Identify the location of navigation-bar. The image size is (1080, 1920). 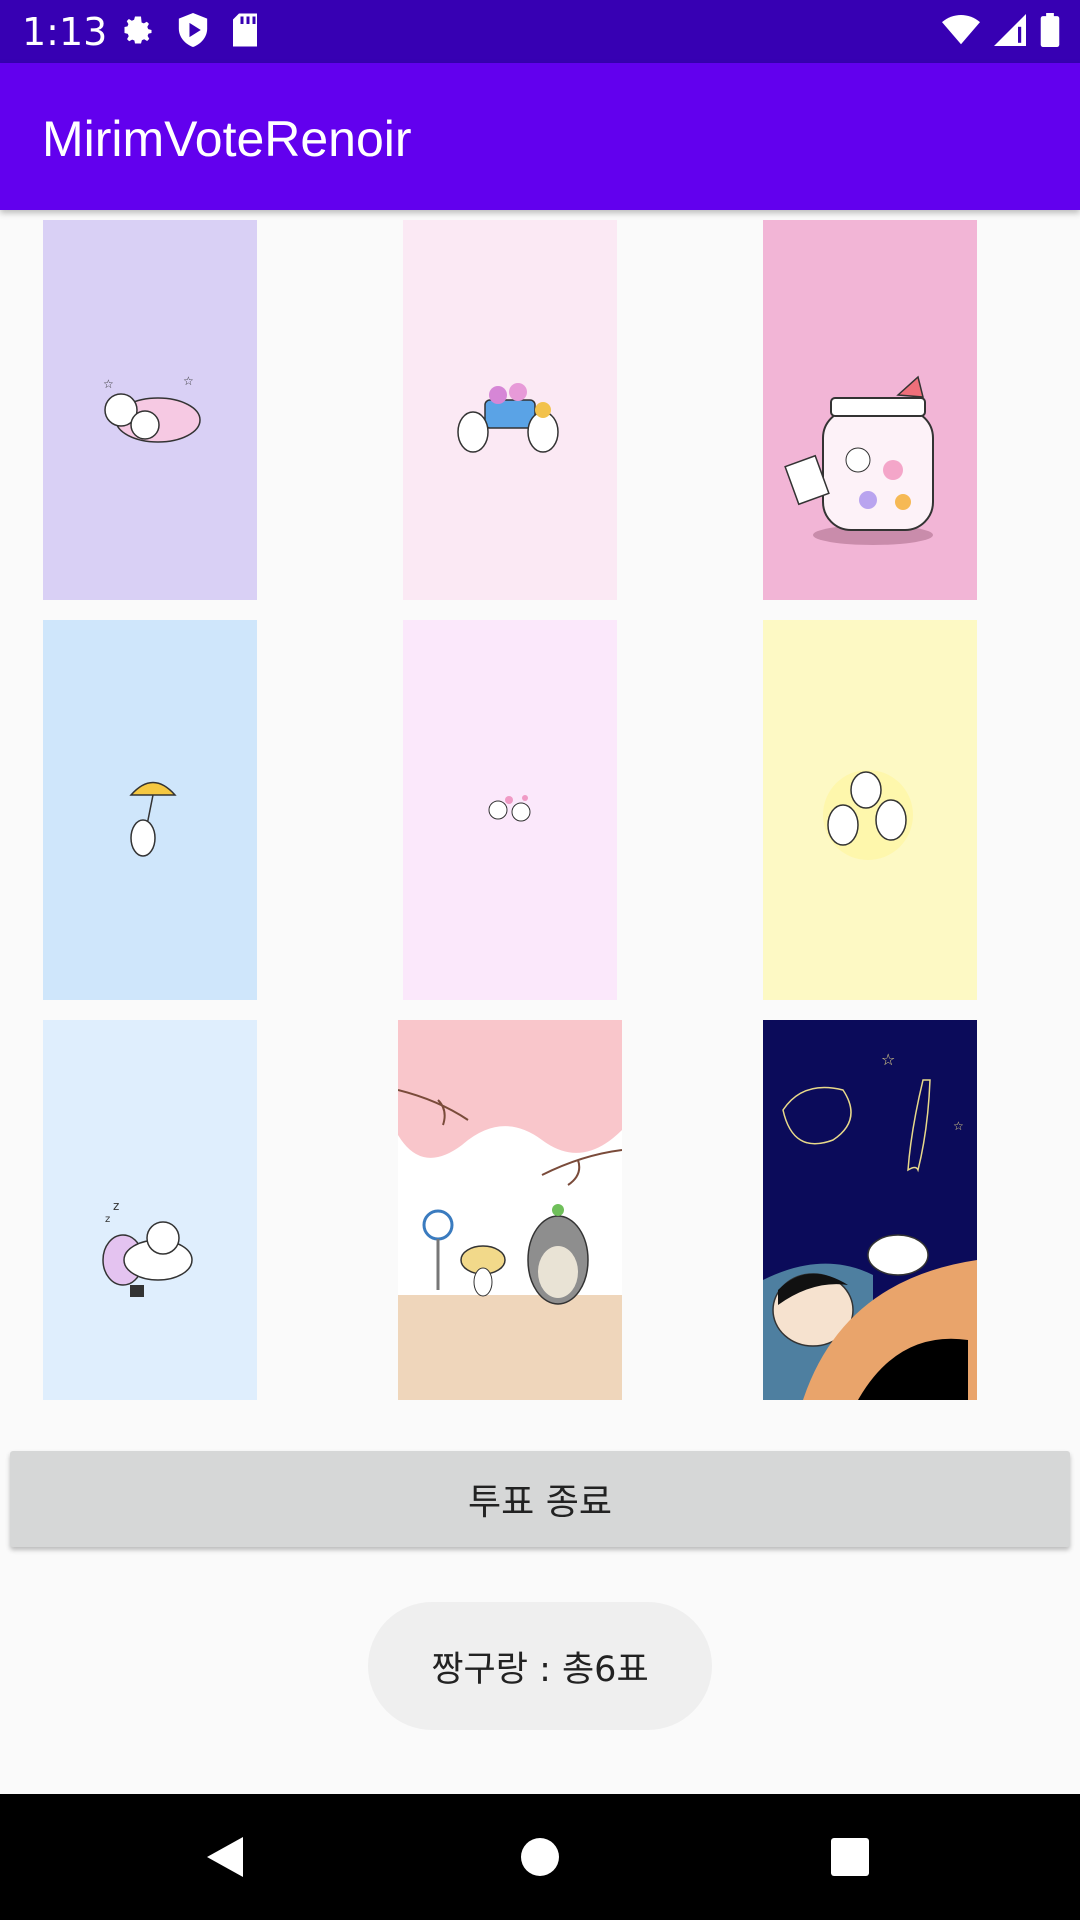
(540, 1857).